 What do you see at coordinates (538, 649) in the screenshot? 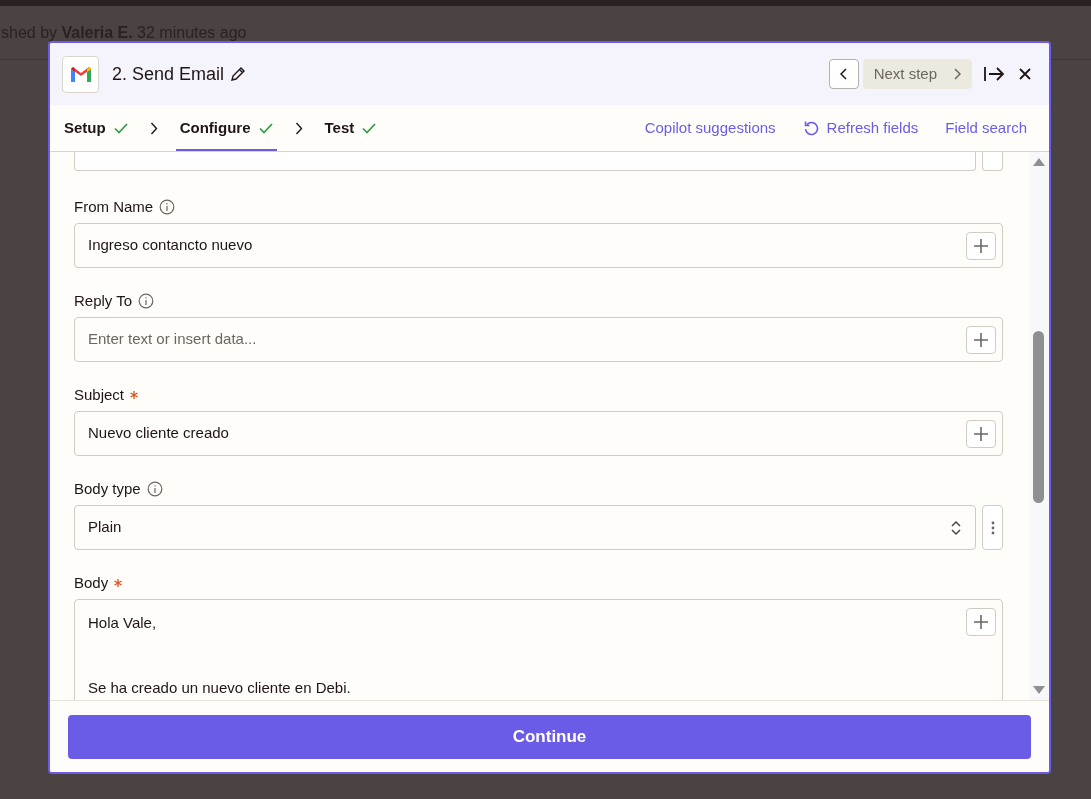
I see `text-area-field: Hola Vale, Se ha creado un nuevo cliente en Debi.` at bounding box center [538, 649].